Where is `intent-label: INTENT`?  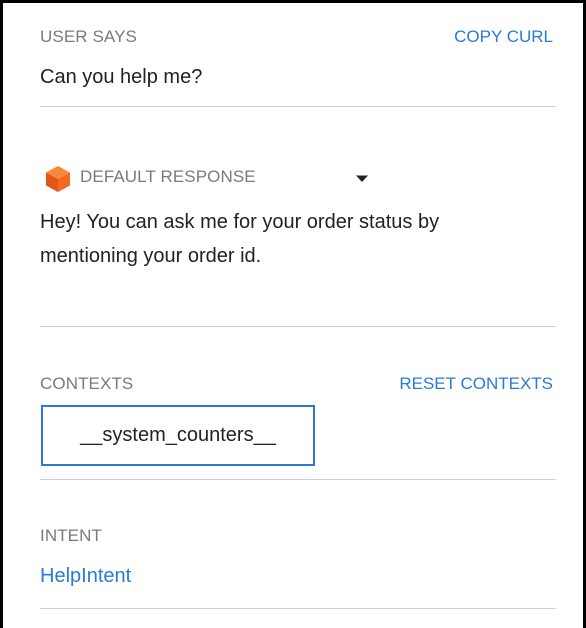 intent-label: INTENT is located at coordinates (71, 535).